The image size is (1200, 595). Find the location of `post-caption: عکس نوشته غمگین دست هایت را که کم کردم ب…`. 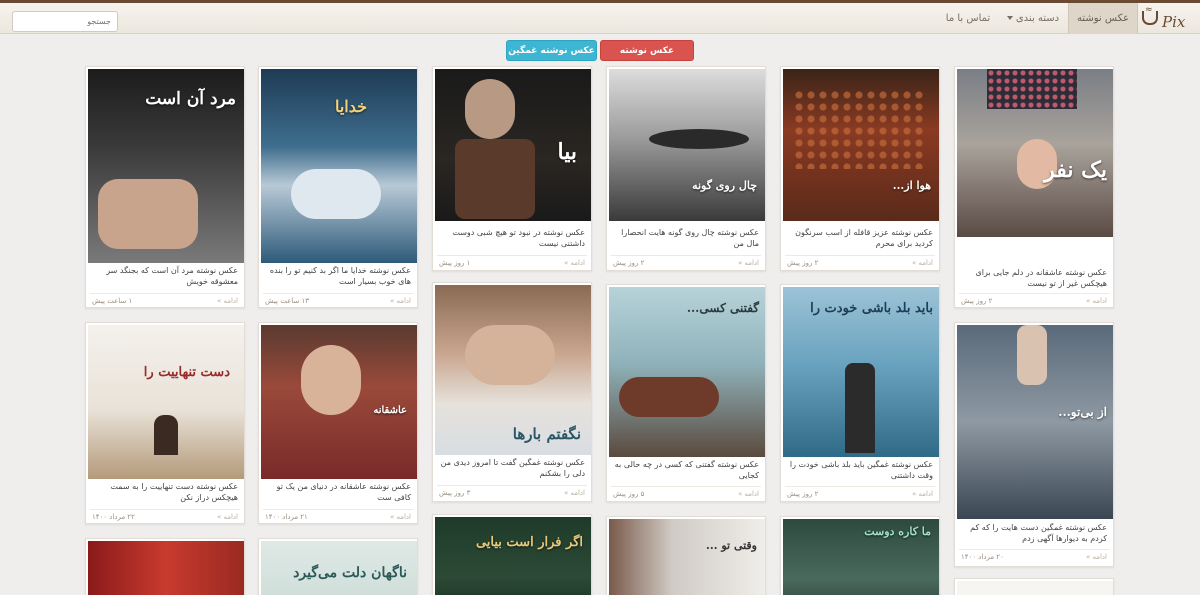

post-caption: عکس نوشته غمگین دست هایت را که کم کردم ب… is located at coordinates (1033, 534).